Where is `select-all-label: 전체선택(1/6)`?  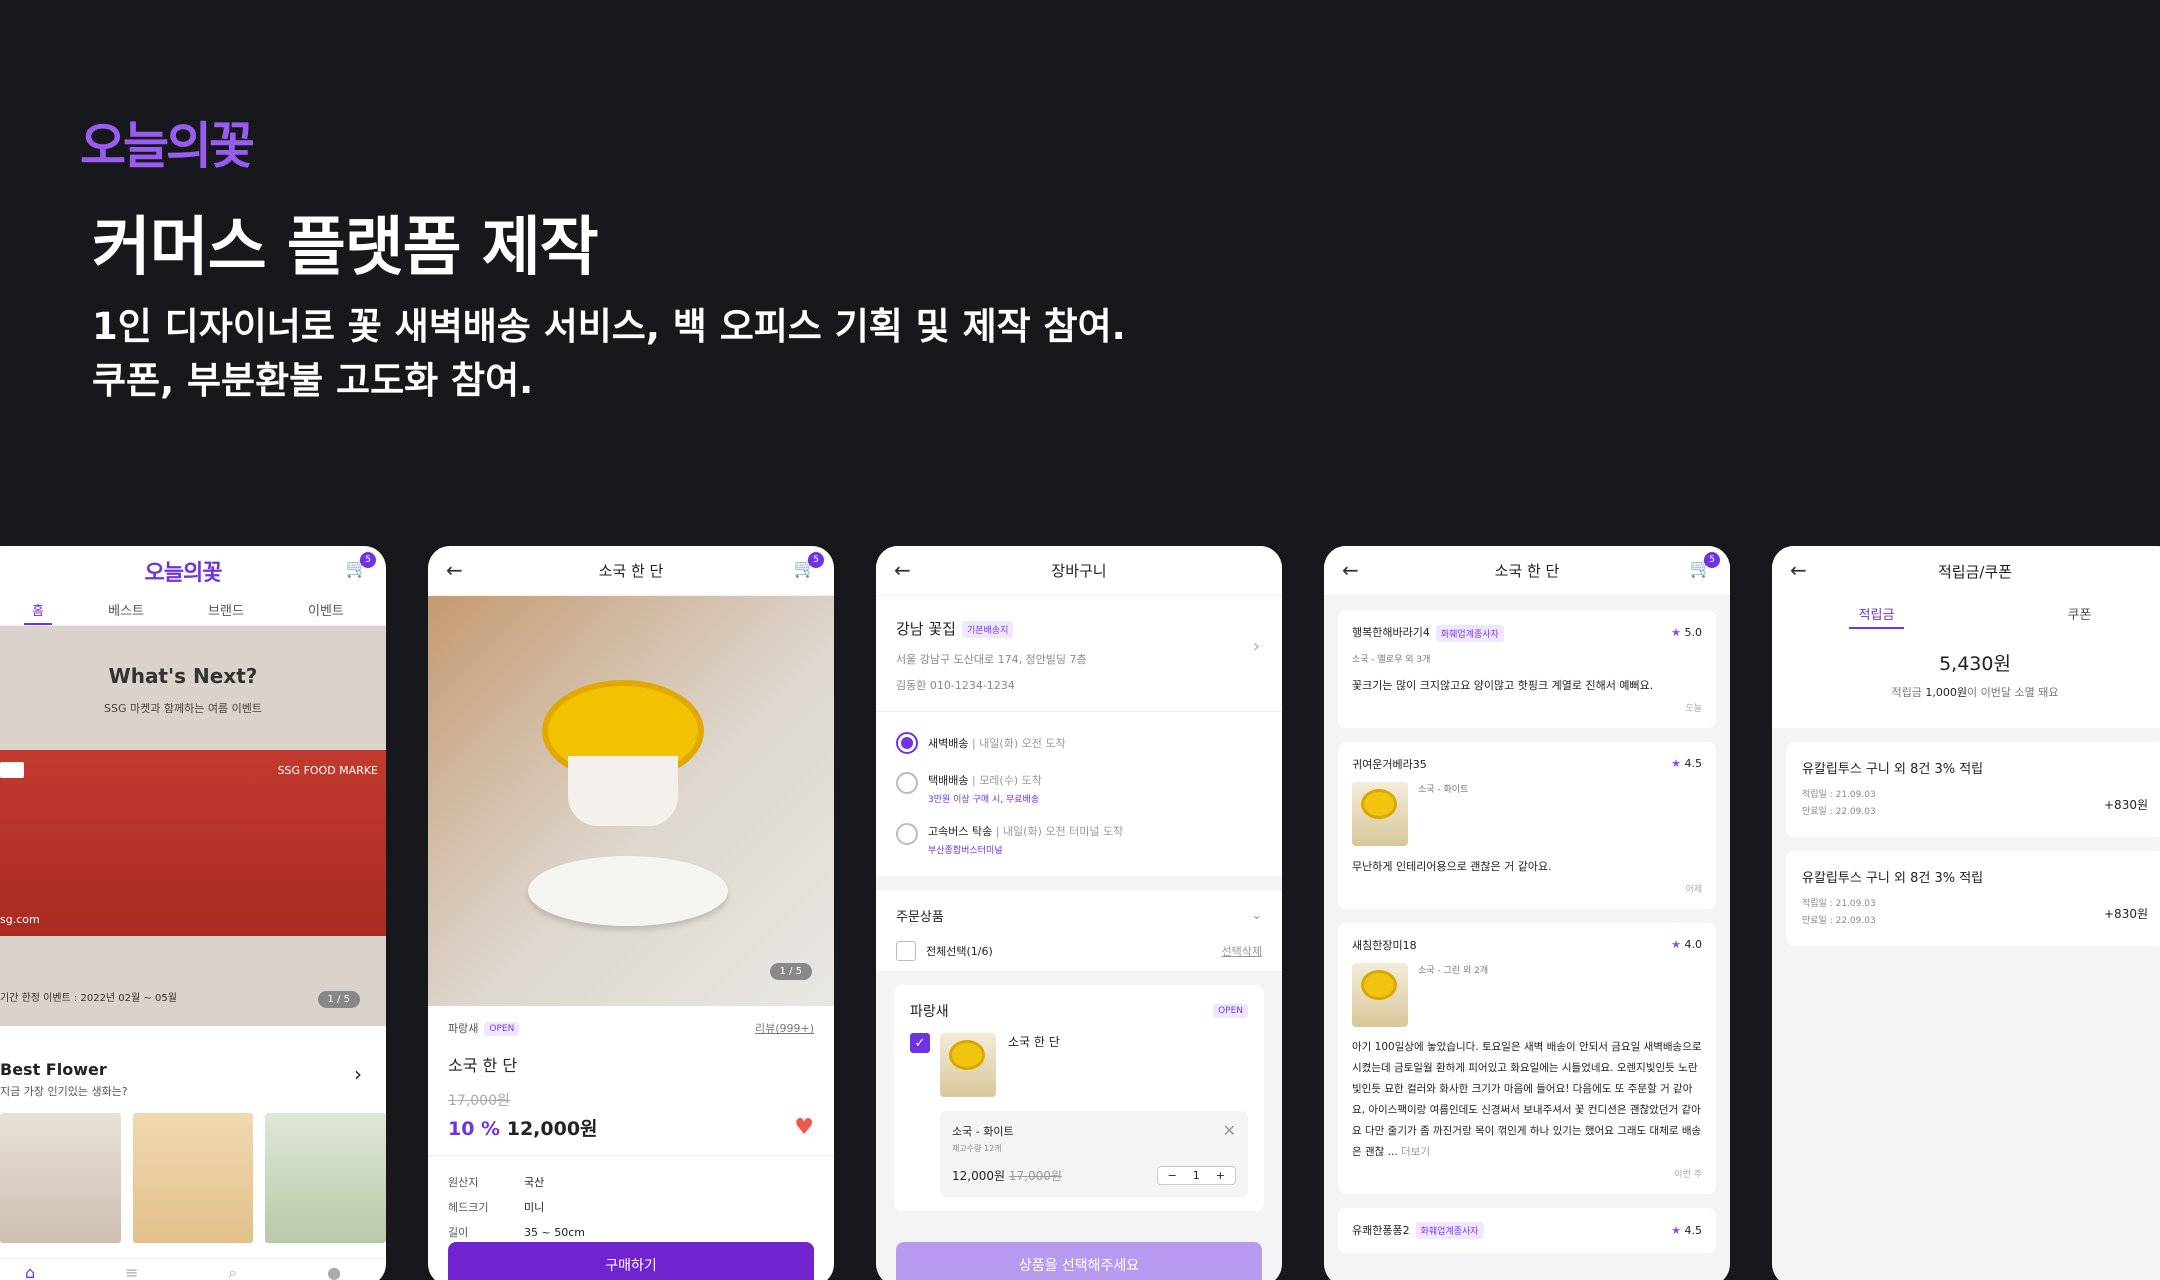
select-all-label: 전체선택(1/6) is located at coordinates (959, 951).